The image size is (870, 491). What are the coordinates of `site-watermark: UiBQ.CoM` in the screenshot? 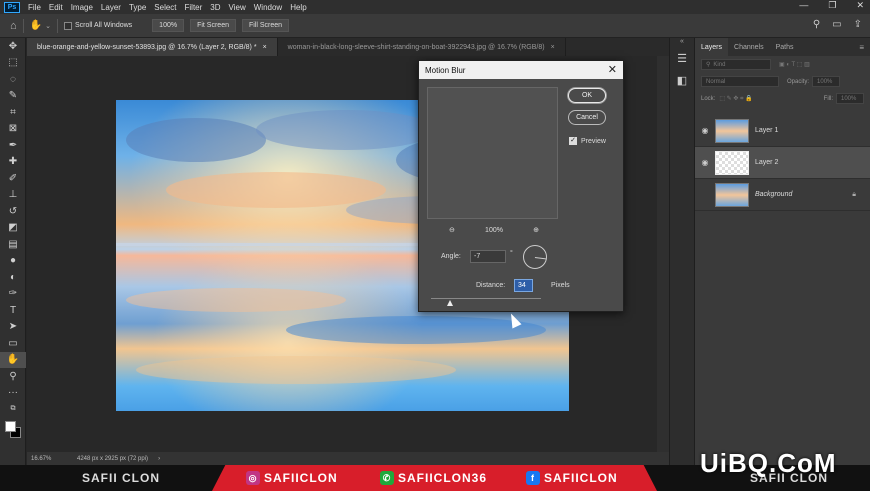 It's located at (768, 463).